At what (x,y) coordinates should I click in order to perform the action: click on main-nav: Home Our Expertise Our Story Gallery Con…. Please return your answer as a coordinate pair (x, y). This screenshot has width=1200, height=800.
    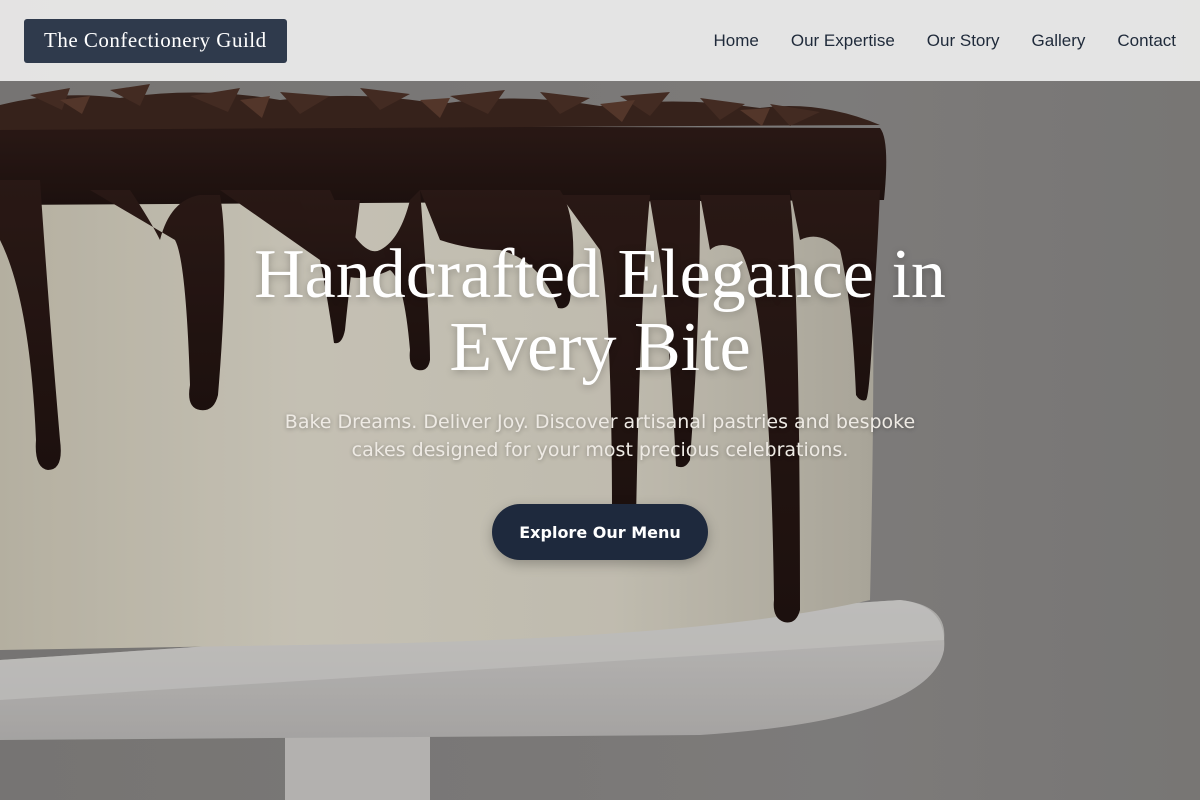
    Looking at the image, I should click on (945, 41).